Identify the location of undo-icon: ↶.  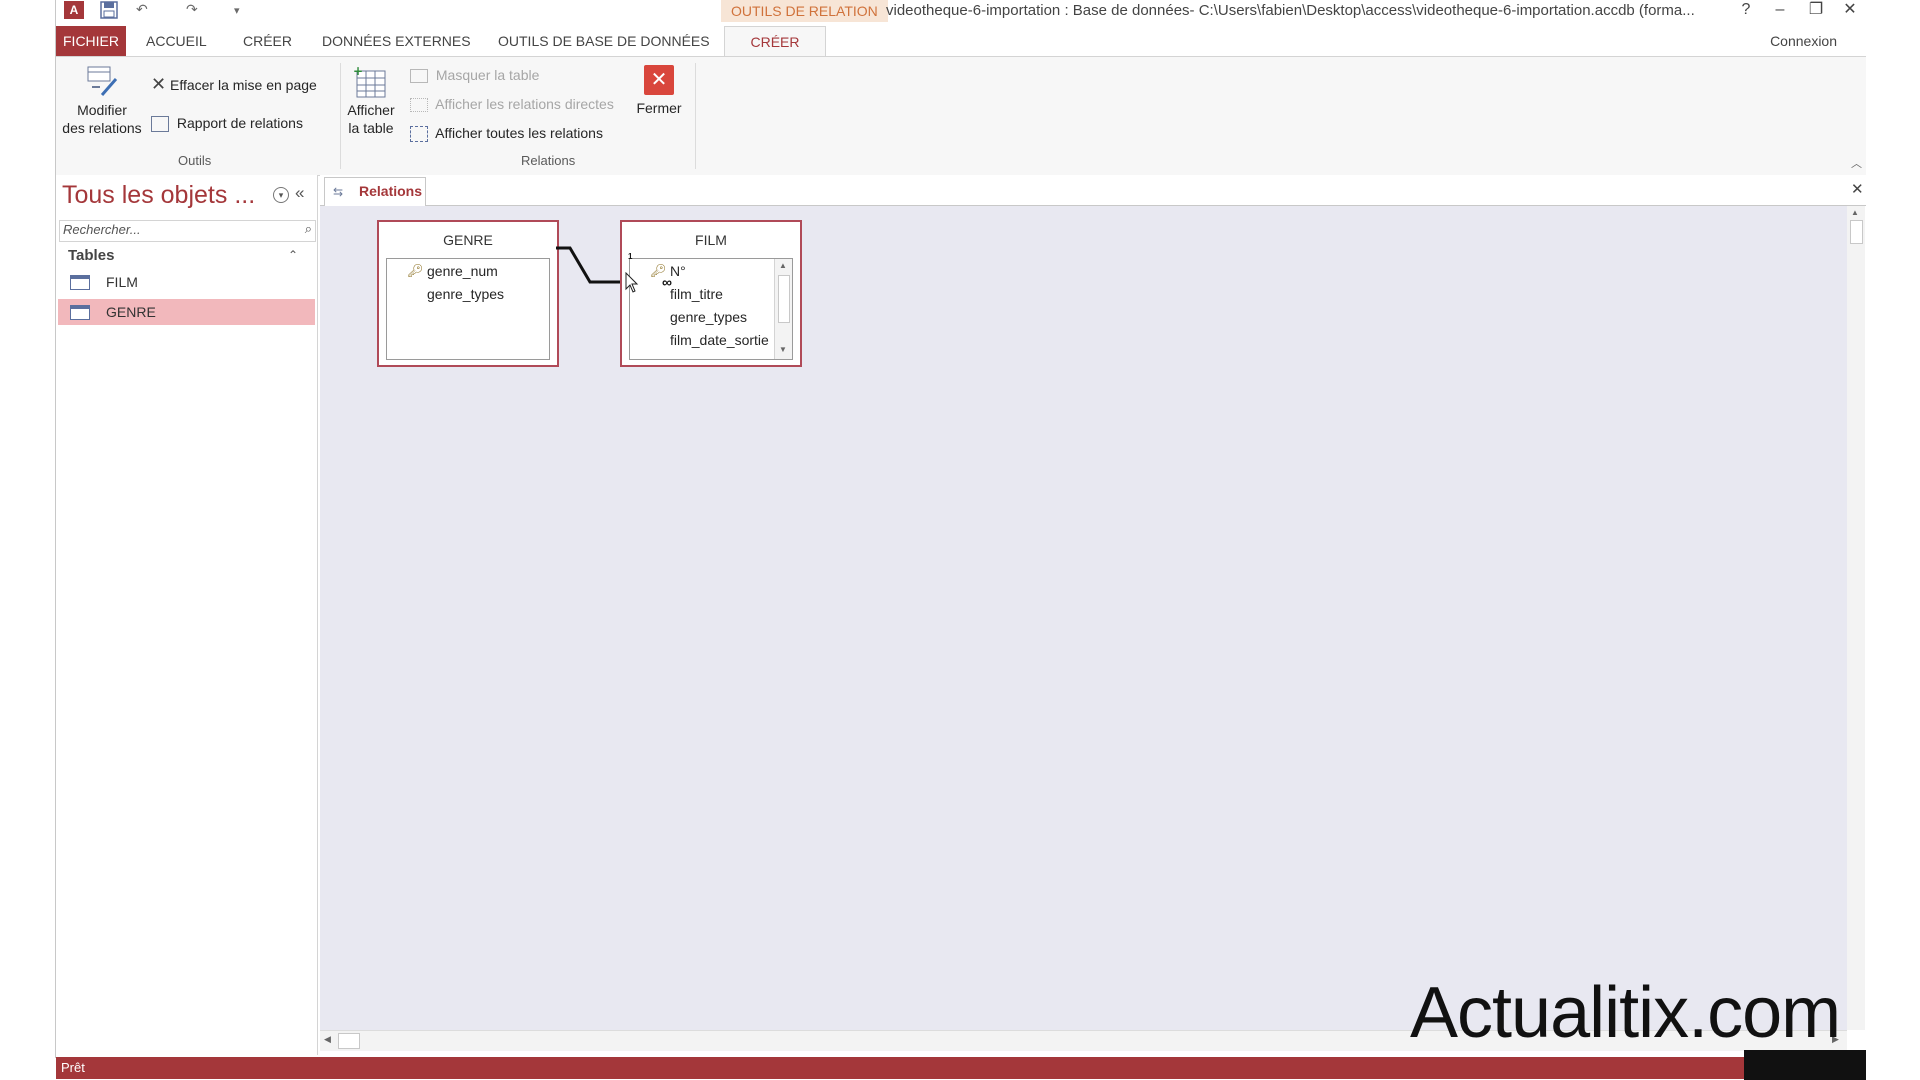
(142, 10).